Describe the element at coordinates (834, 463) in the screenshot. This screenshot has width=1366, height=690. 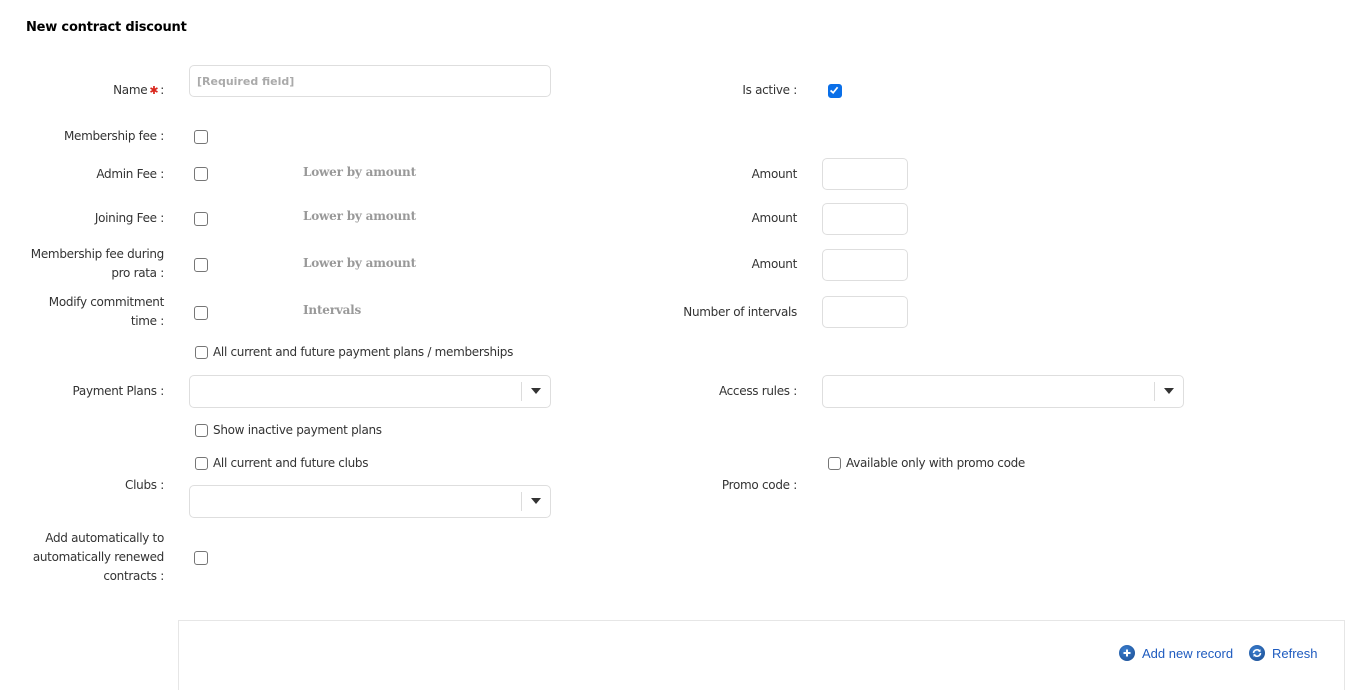
I see `promo-only-checkbox` at that location.